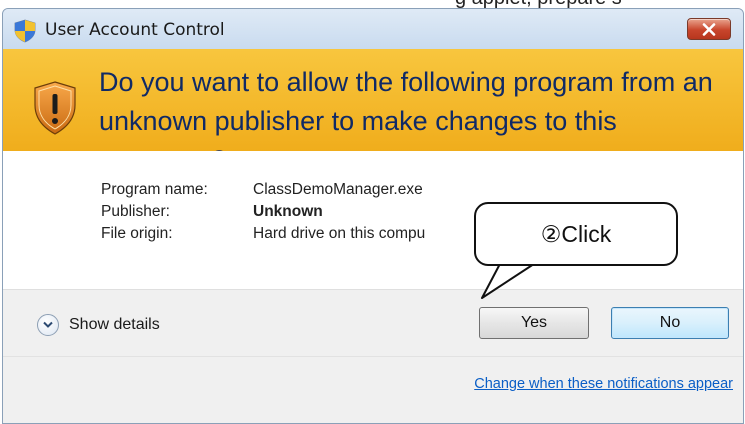 The image size is (745, 424). Describe the element at coordinates (373, 29) in the screenshot. I see `title-bar: User Account Control` at that location.